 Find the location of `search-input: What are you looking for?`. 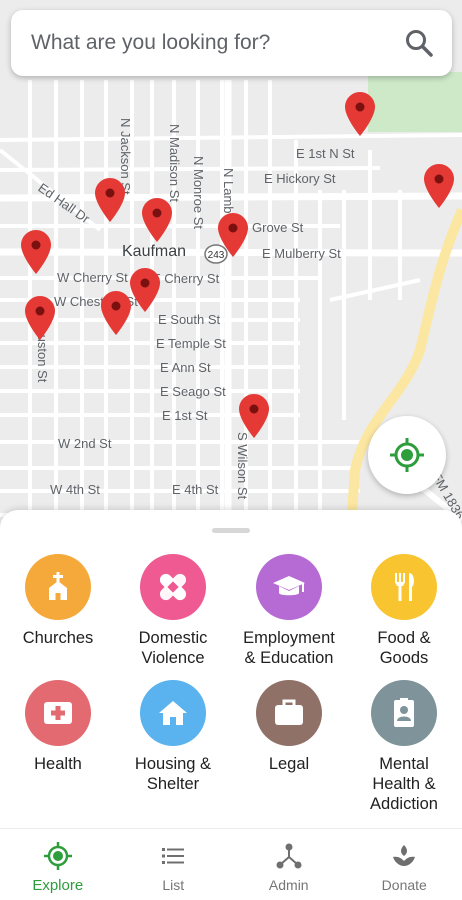

search-input: What are you looking for? is located at coordinates (217, 43).